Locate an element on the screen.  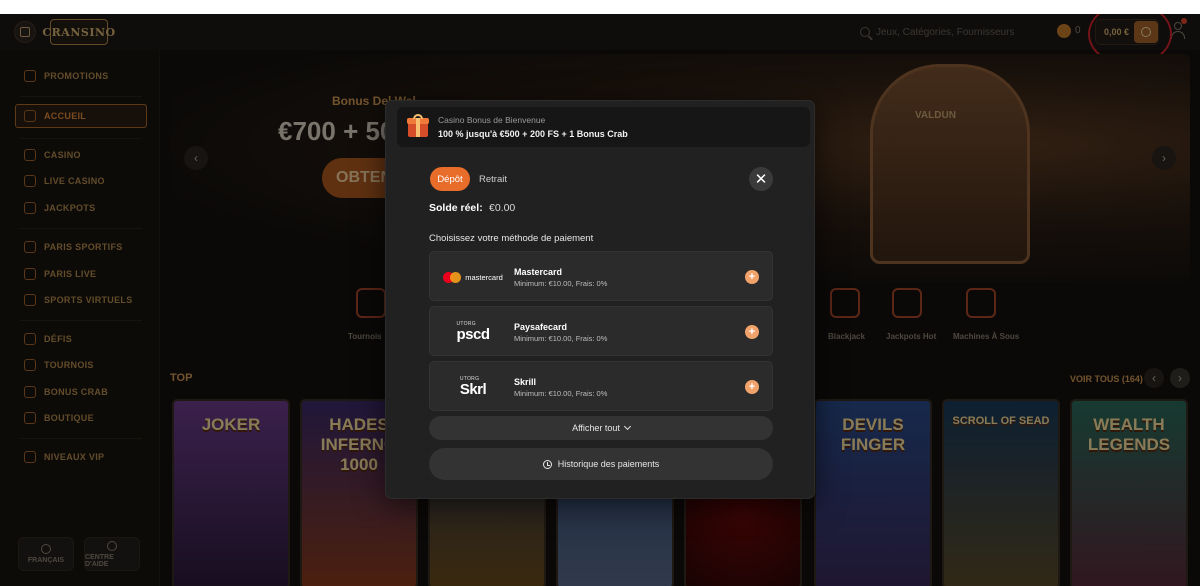
show-all-label: Afficher tout is located at coordinates (596, 428).